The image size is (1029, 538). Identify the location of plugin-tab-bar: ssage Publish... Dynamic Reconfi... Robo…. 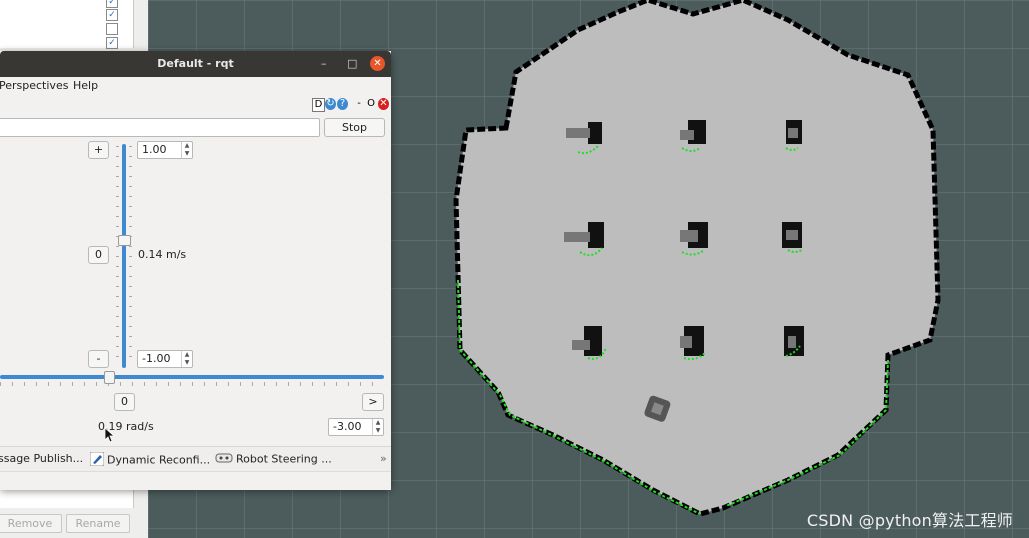
(195, 458).